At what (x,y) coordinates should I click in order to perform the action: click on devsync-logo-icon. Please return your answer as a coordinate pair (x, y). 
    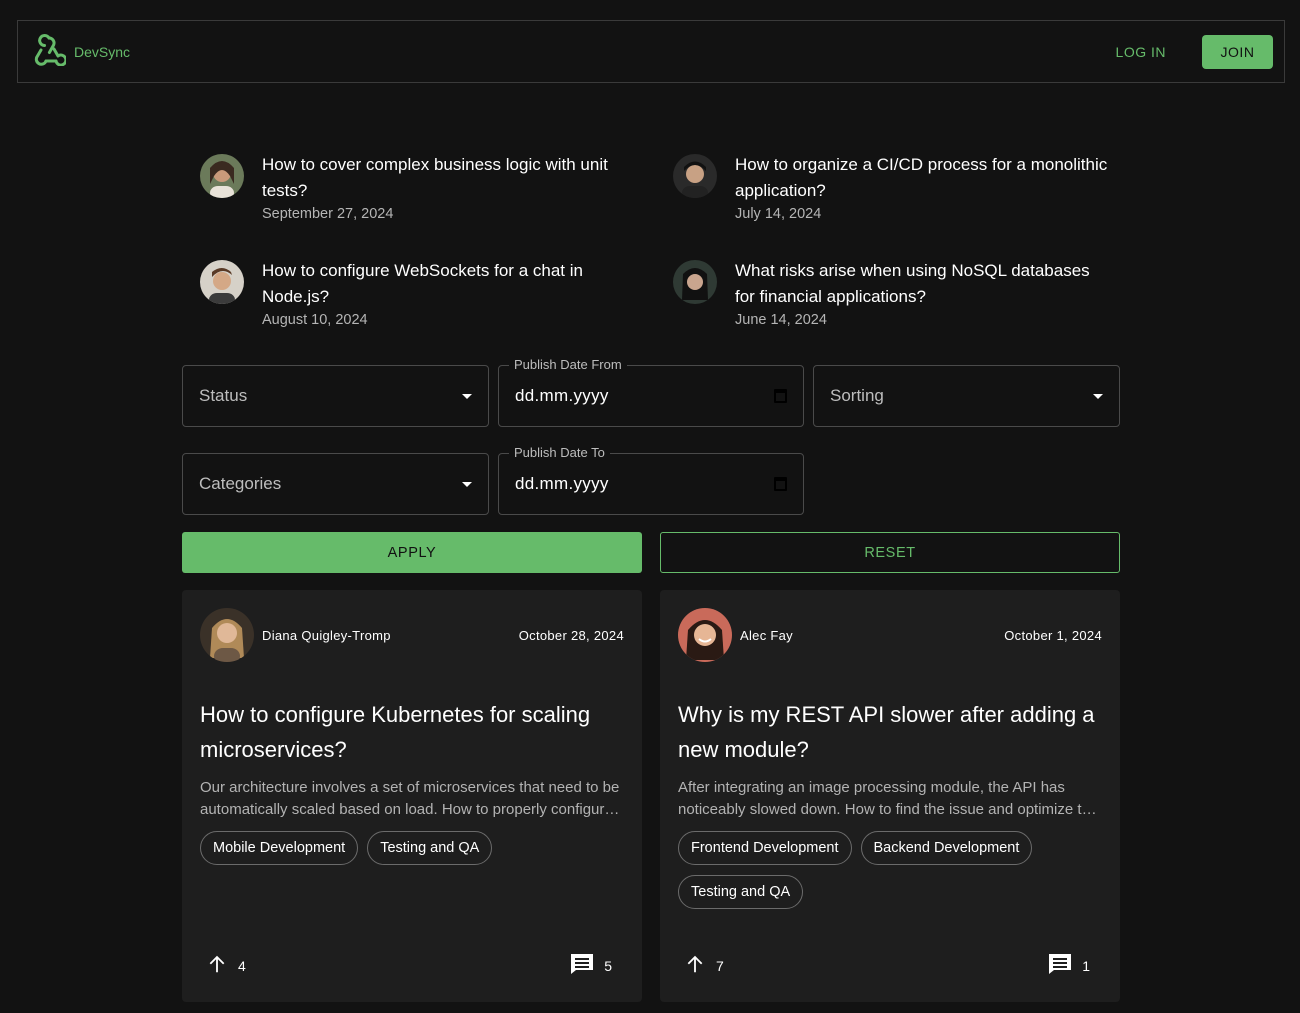
    Looking at the image, I should click on (50, 51).